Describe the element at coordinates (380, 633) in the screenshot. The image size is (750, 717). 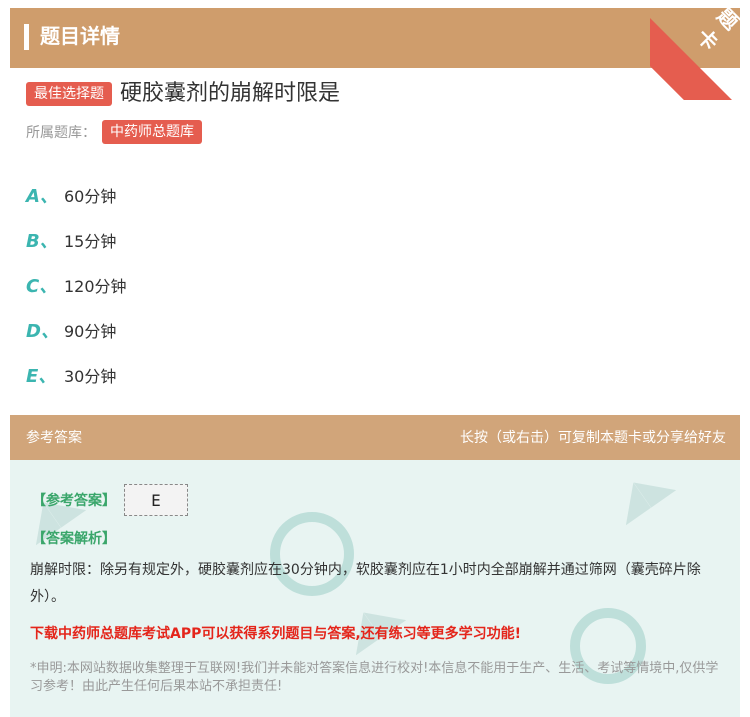
I see `download-app-link: 下载中药师总题库考试APP可以获得系列题目与答案,还有练习等更多学习功能!` at that location.